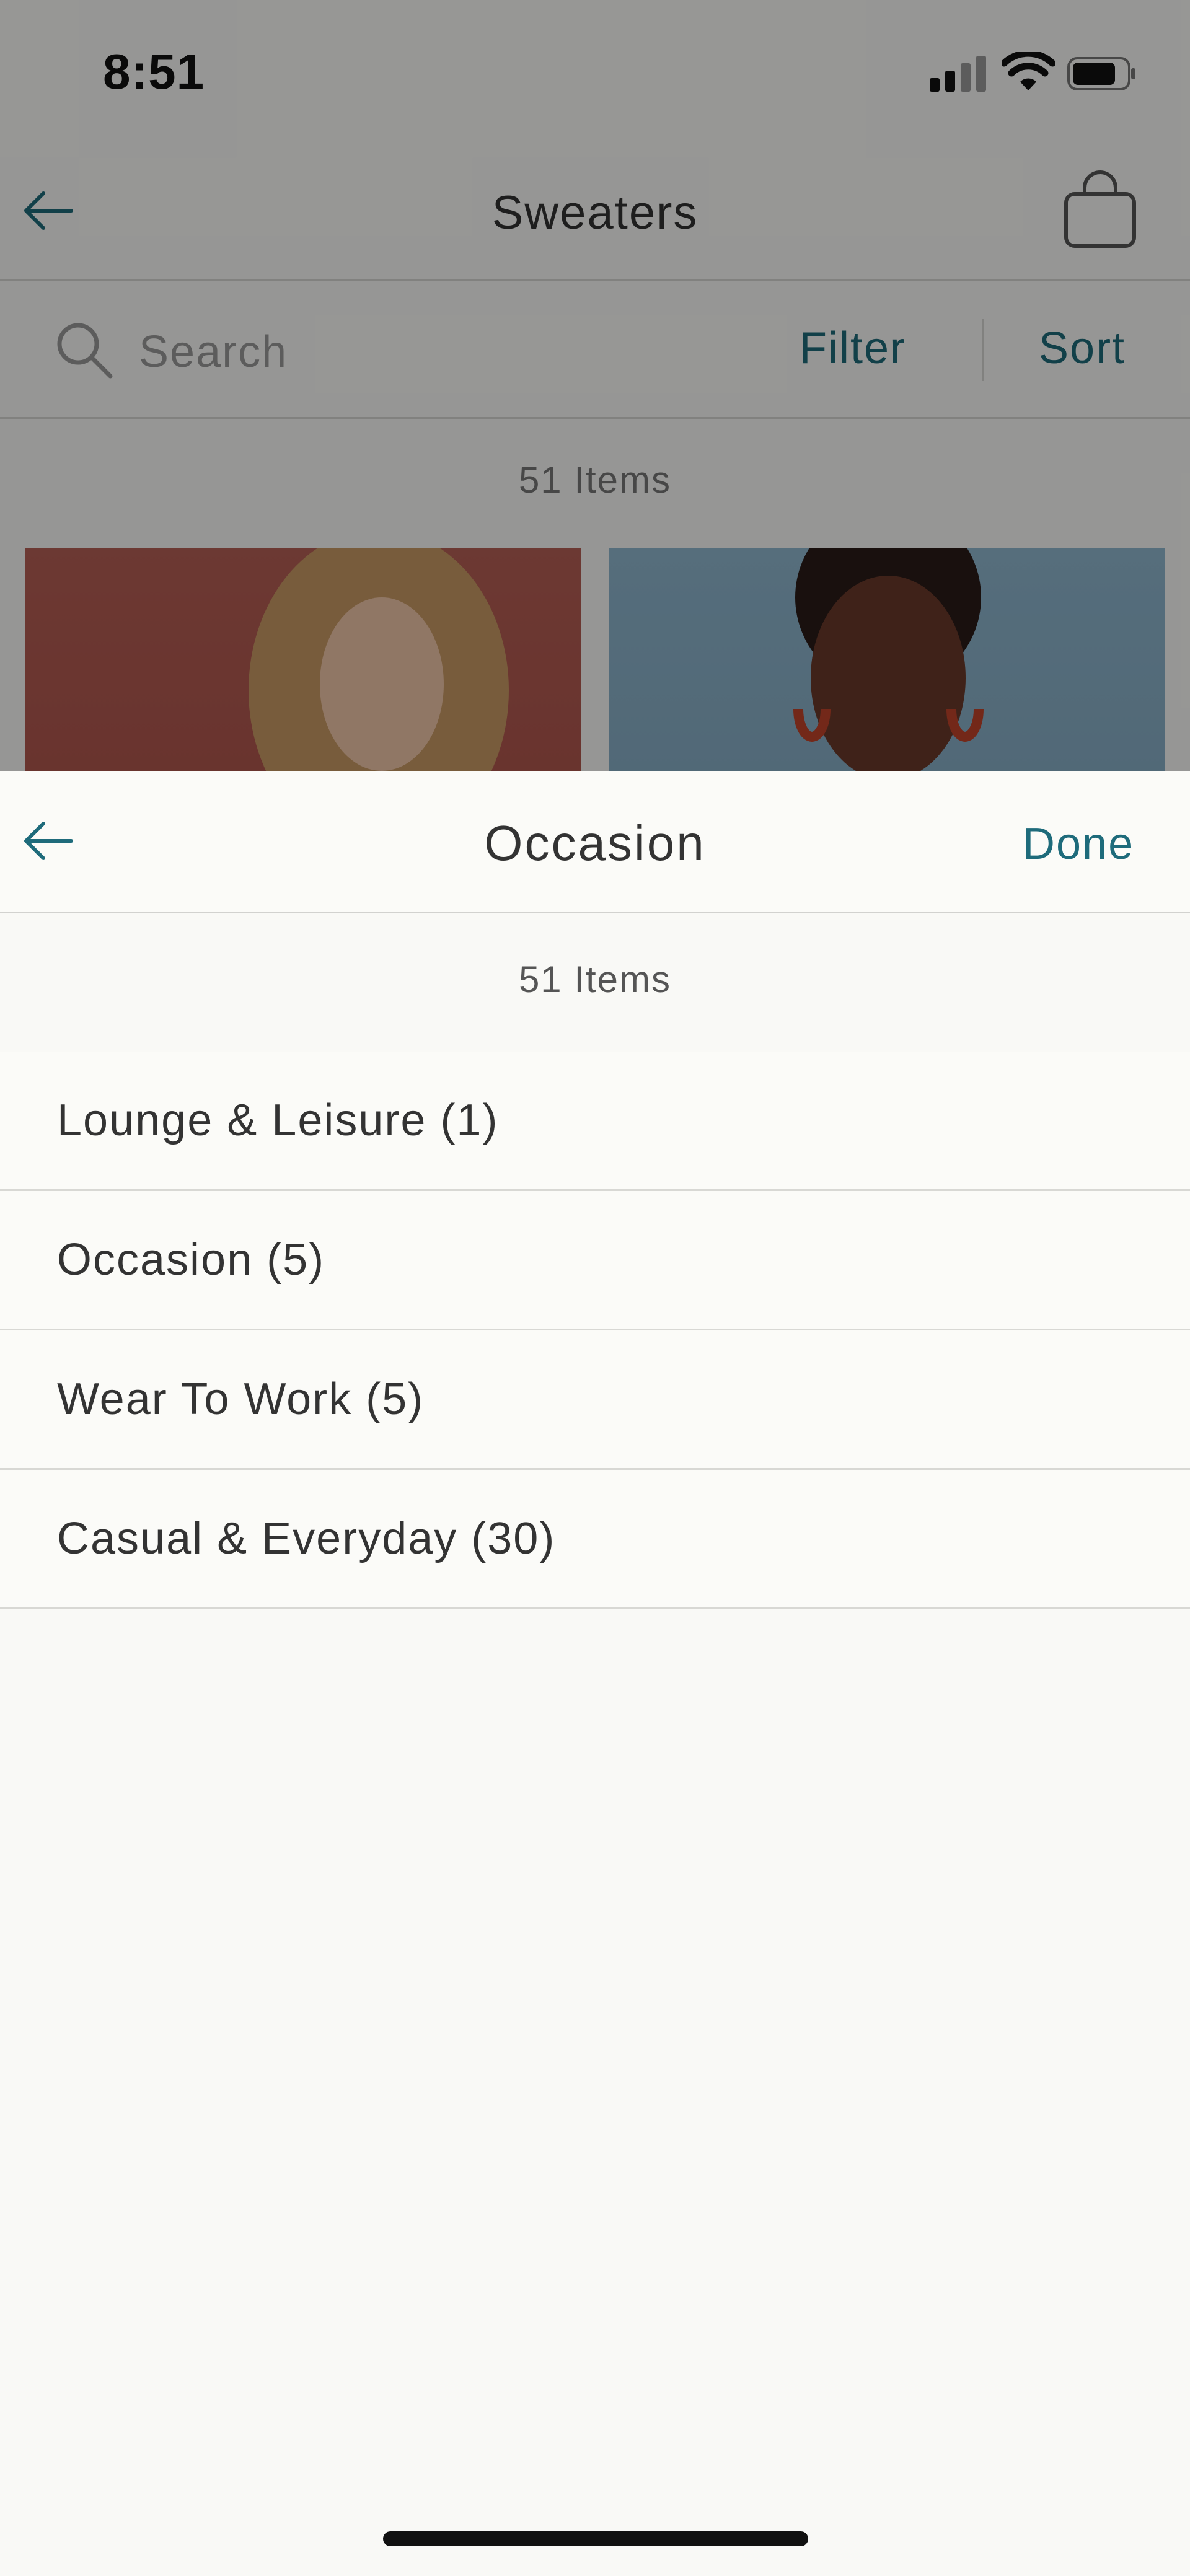 The image size is (1190, 2576). Describe the element at coordinates (418, 352) in the screenshot. I see `search-input` at that location.